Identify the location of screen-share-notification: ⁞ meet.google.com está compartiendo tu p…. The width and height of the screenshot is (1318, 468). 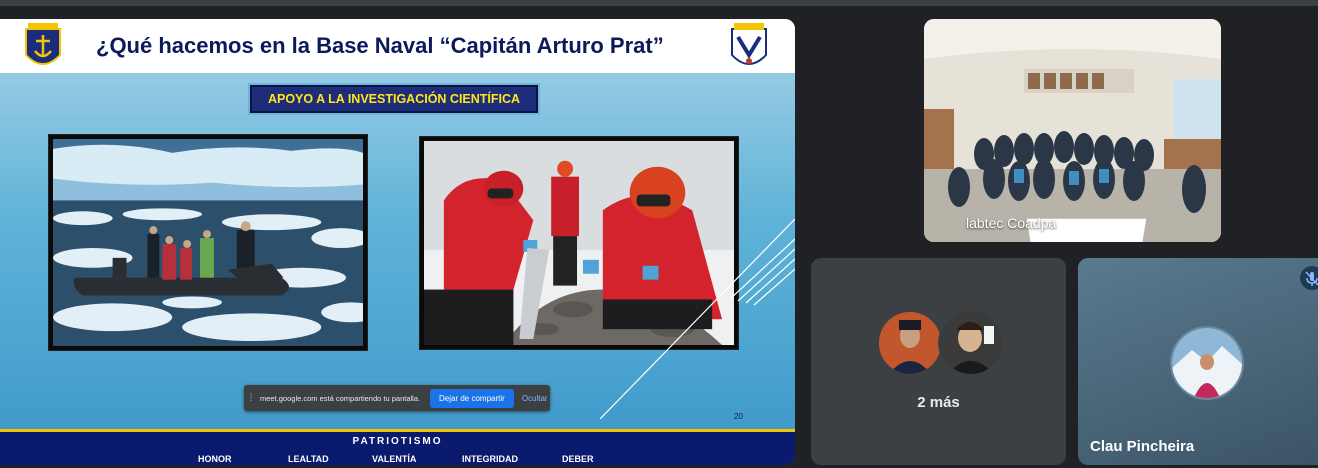
(397, 398).